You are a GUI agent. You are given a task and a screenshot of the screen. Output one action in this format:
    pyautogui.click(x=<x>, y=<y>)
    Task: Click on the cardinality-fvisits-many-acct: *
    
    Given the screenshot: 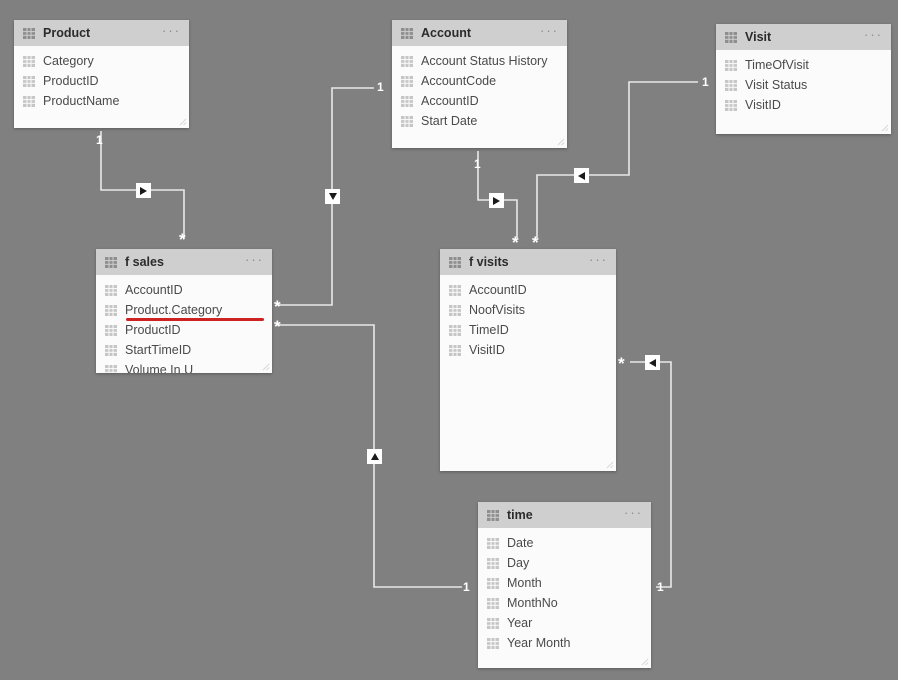 What is the action you would take?
    pyautogui.click(x=515, y=242)
    